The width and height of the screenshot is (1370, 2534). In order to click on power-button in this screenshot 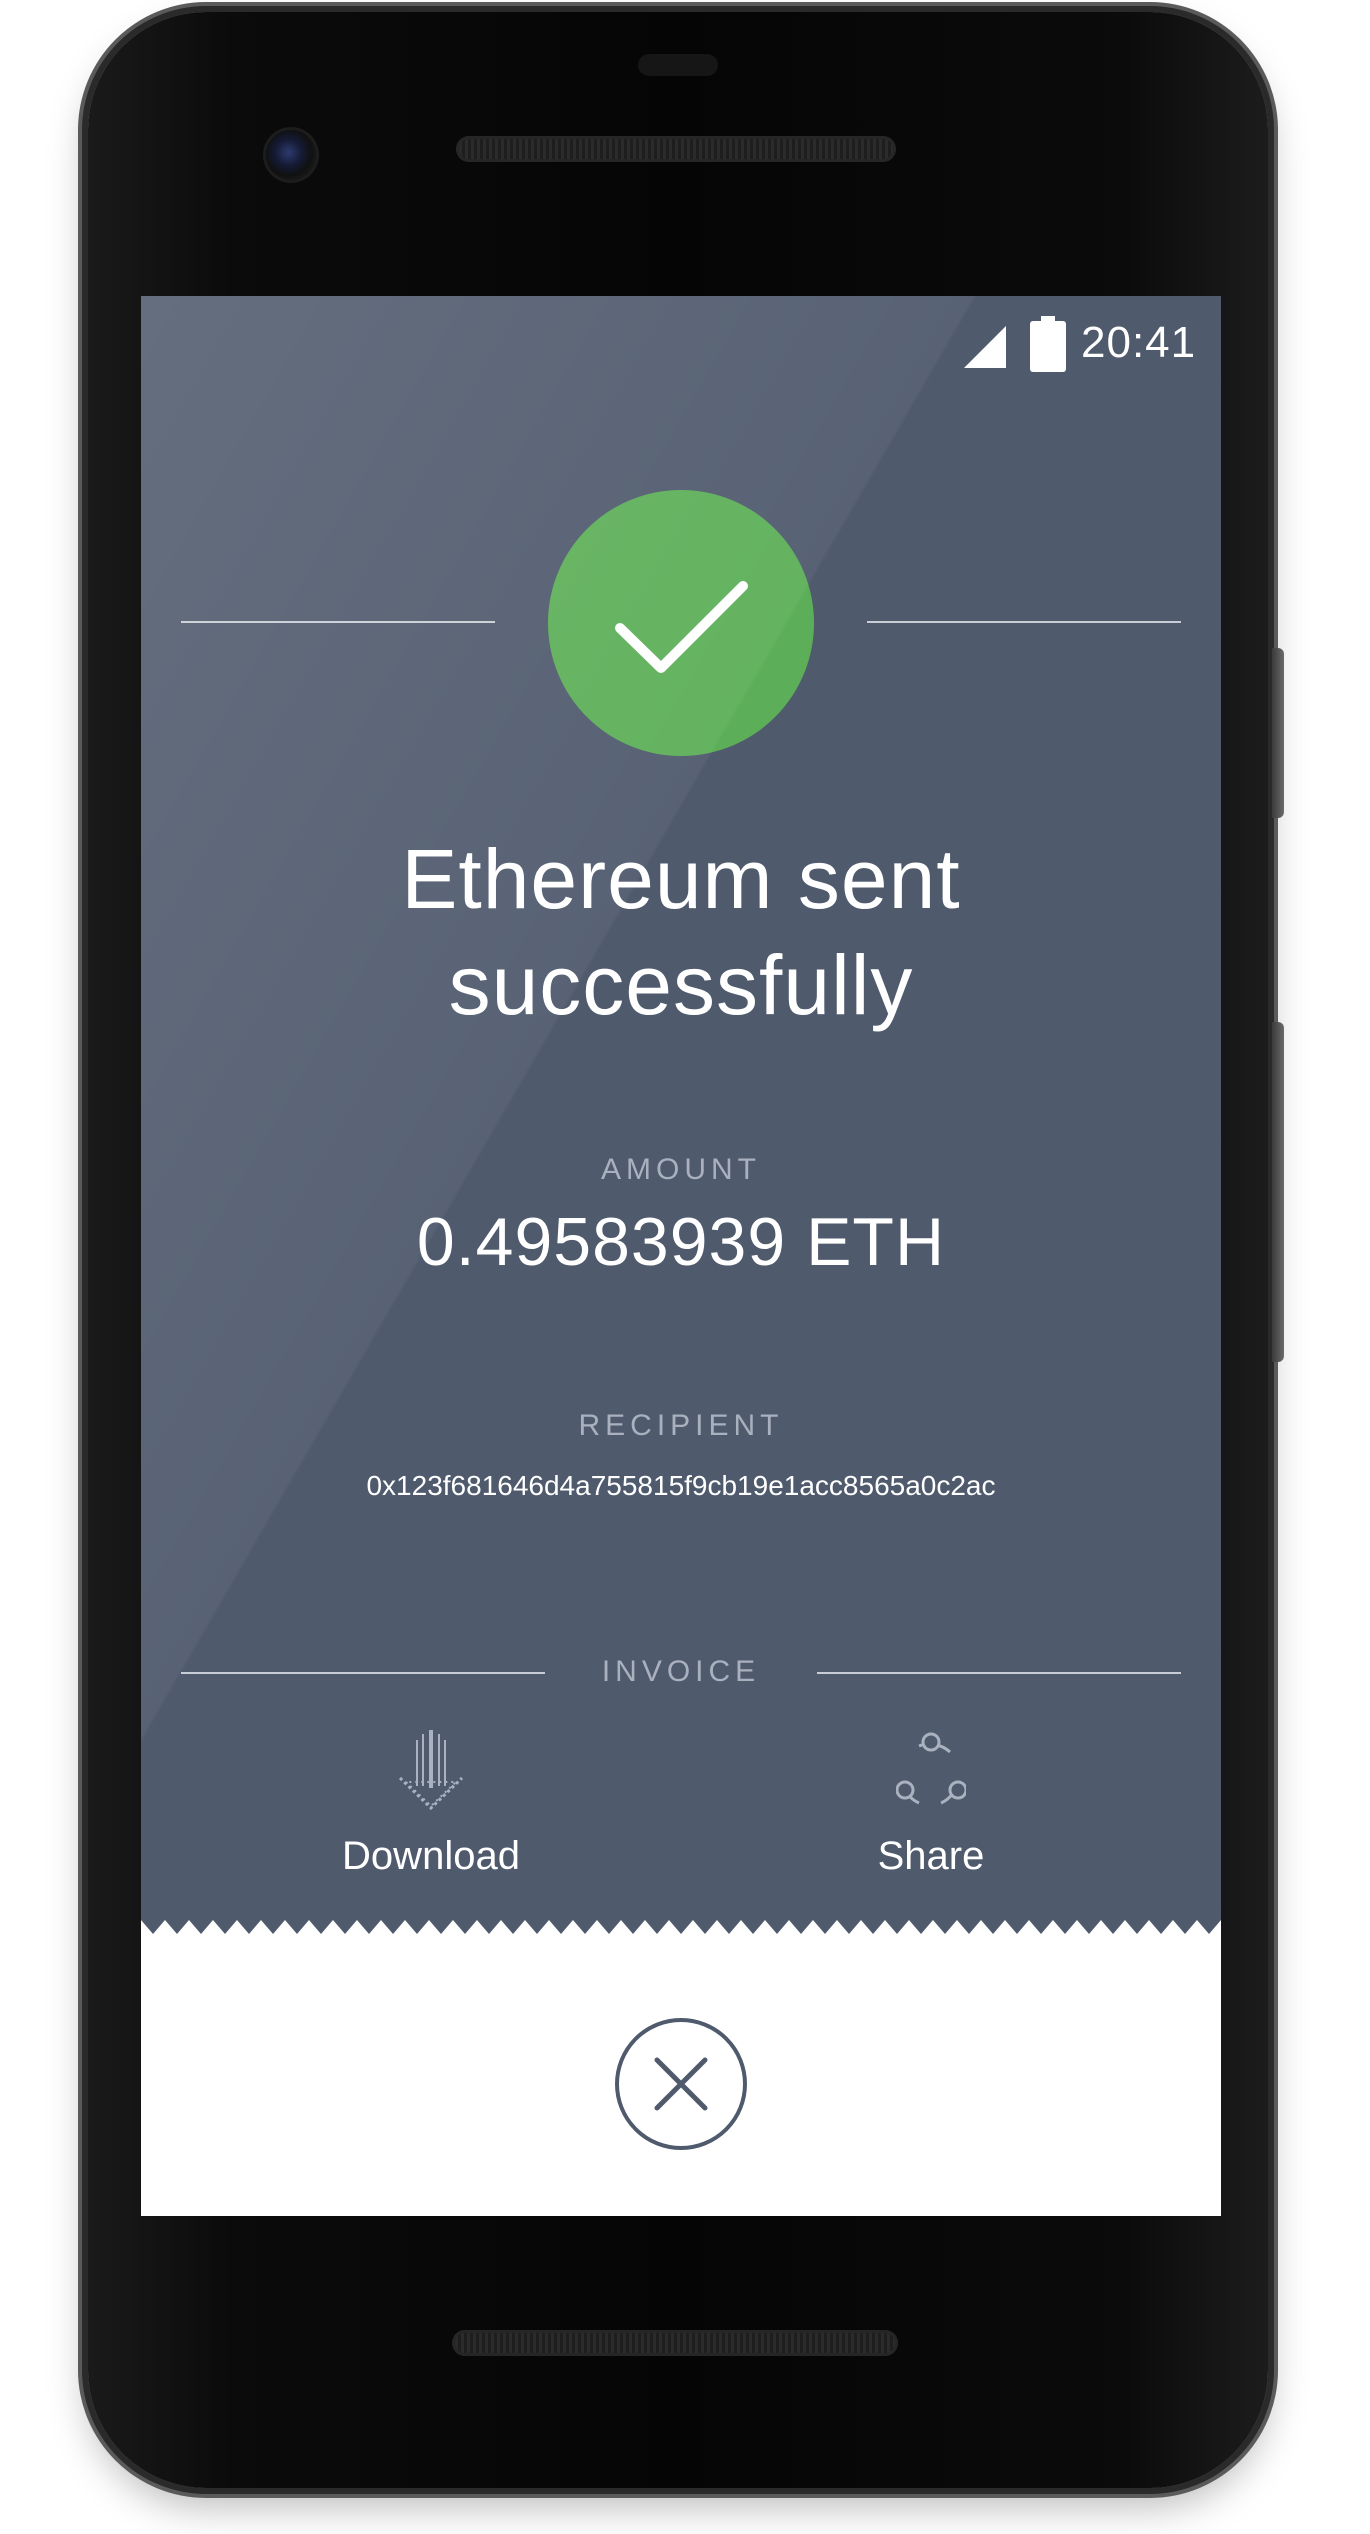, I will do `click(1278, 733)`.